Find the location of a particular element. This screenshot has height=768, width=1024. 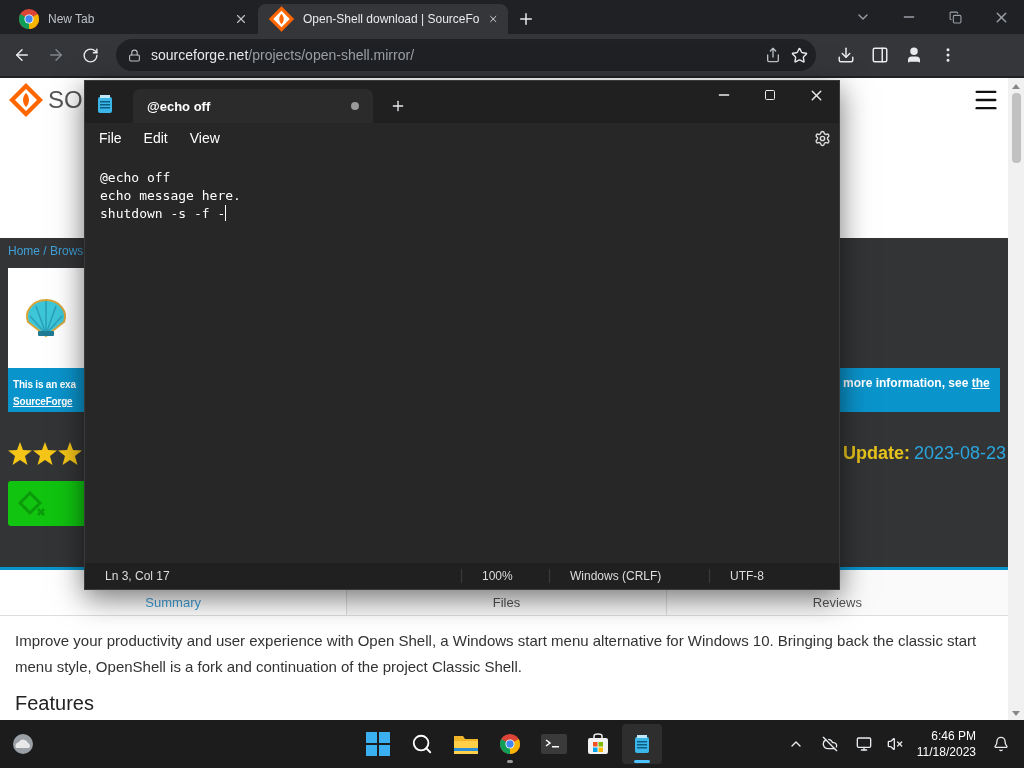

chrome-favicon-icon is located at coordinates (29, 19).